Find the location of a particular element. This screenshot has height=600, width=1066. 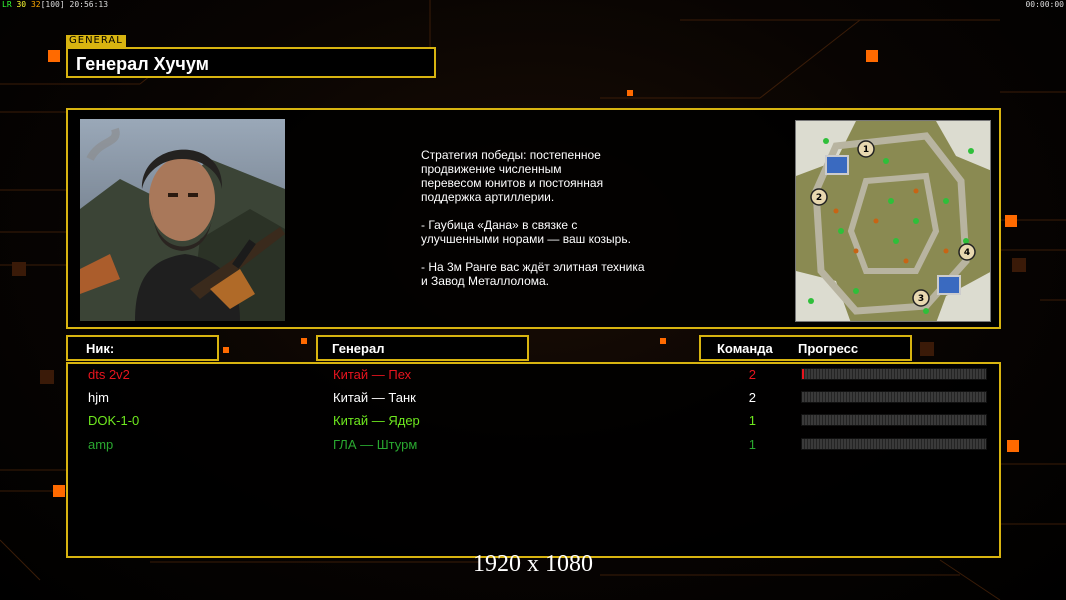

player-general: Китай — Пех is located at coordinates (372, 374).